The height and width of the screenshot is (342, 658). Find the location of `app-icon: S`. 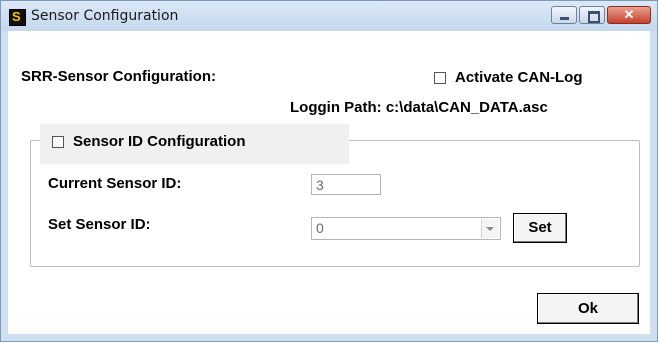

app-icon: S is located at coordinates (17, 17).